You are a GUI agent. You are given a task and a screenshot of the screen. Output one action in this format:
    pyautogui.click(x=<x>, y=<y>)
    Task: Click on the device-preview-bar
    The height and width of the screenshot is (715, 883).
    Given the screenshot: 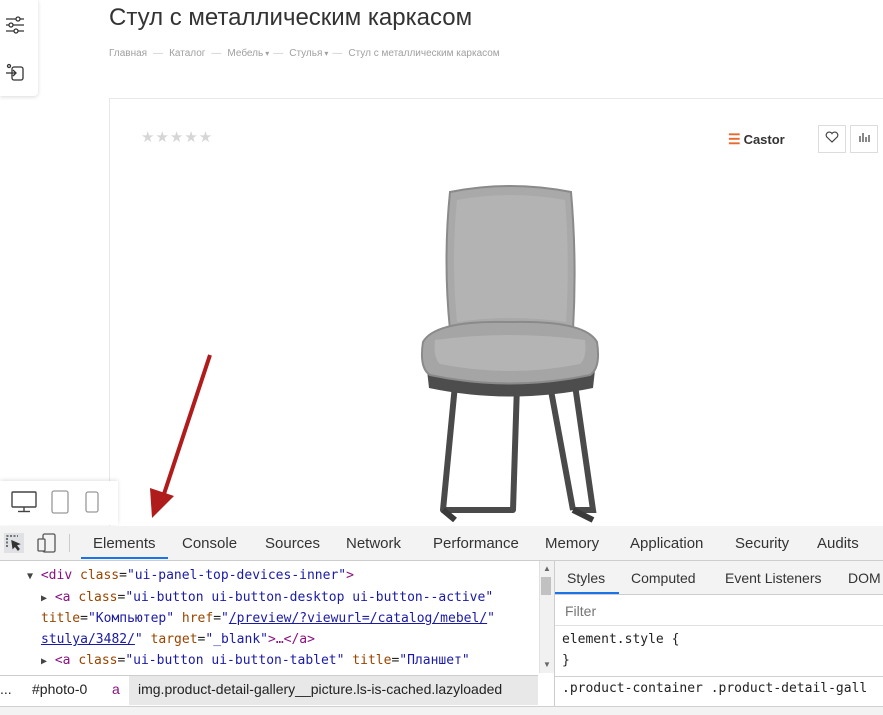 What is the action you would take?
    pyautogui.click(x=59, y=503)
    